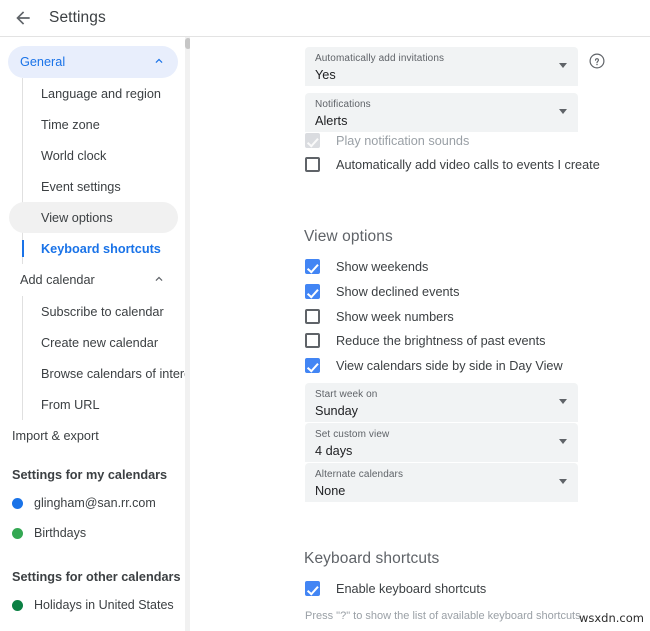 The image size is (650, 631). Describe the element at coordinates (597, 61) in the screenshot. I see `help-circle-icon` at that location.